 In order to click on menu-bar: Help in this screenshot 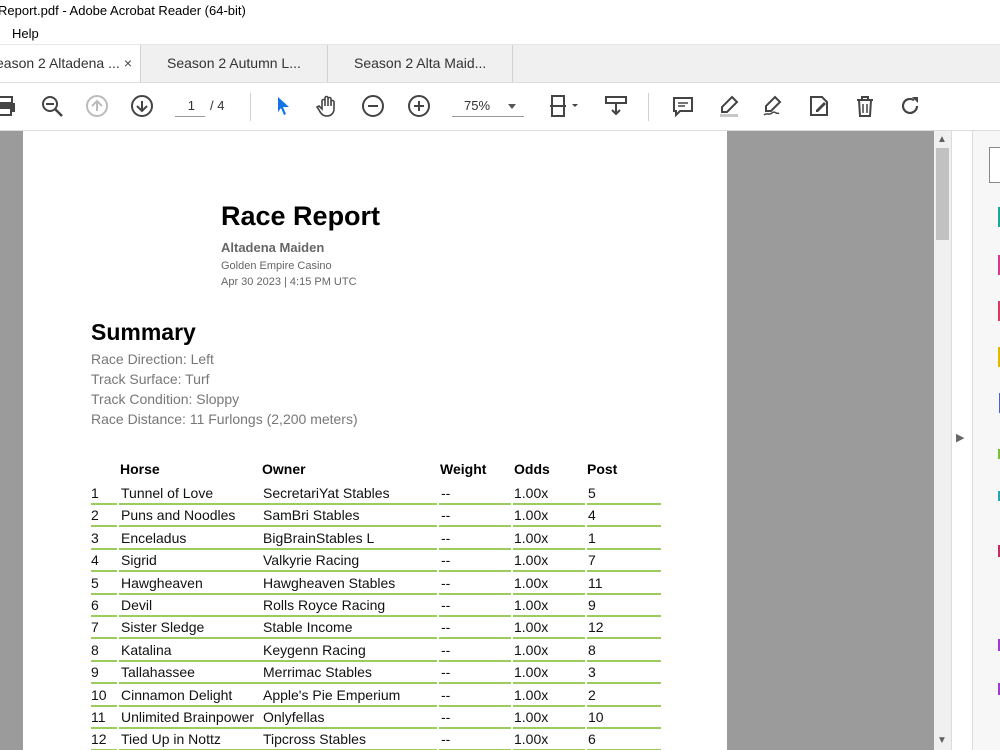, I will do `click(500, 33)`.